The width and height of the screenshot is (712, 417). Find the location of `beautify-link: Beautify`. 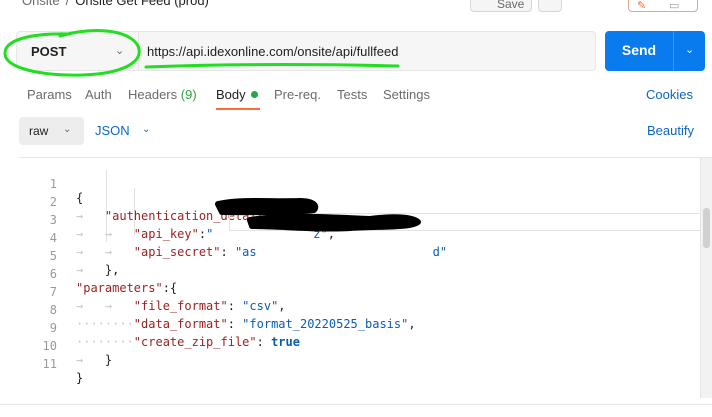

beautify-link: Beautify is located at coordinates (670, 130).